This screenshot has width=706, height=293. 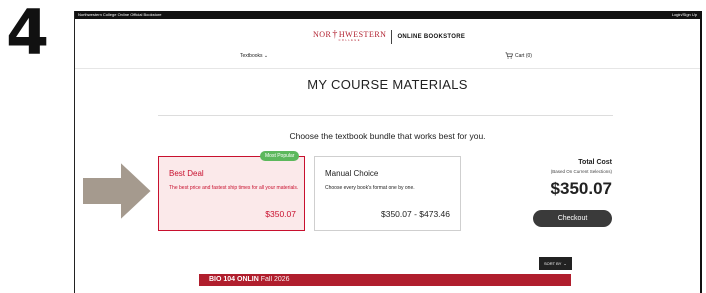 What do you see at coordinates (389, 37) in the screenshot?
I see `store-logo: NOR†HWESTERN COLLEGE ONLINE BOOKSTORE` at bounding box center [389, 37].